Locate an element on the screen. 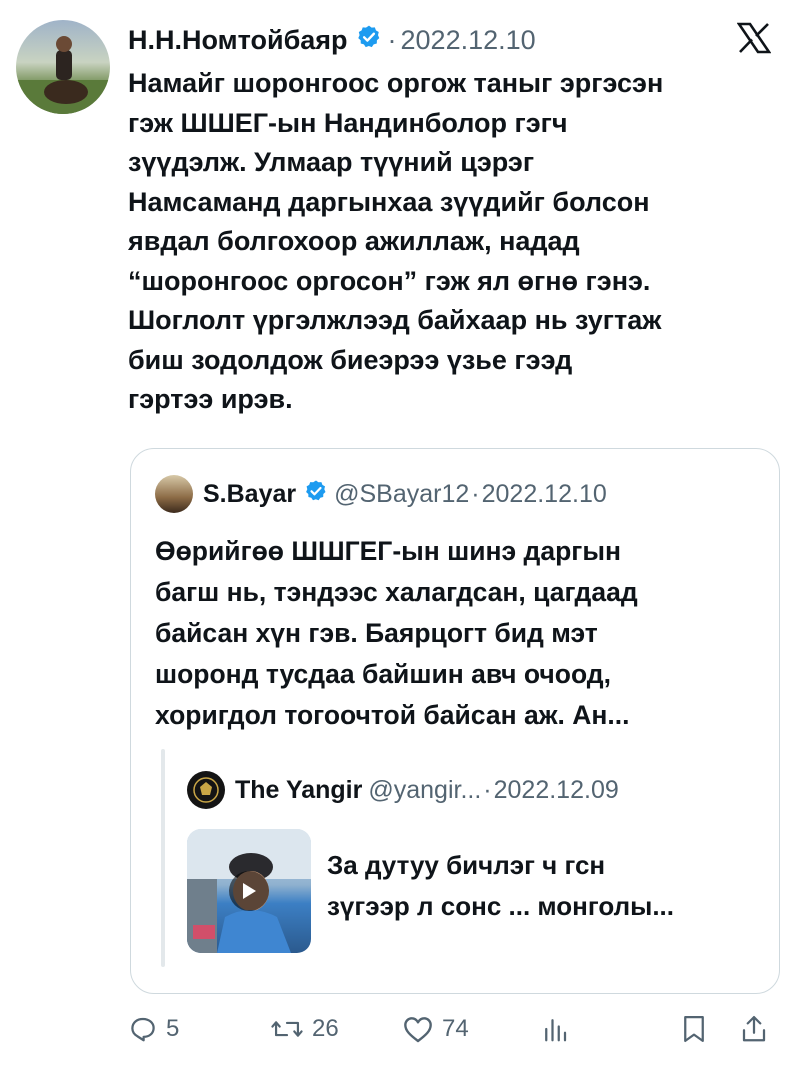  retweet-button: 26 is located at coordinates (304, 1029).